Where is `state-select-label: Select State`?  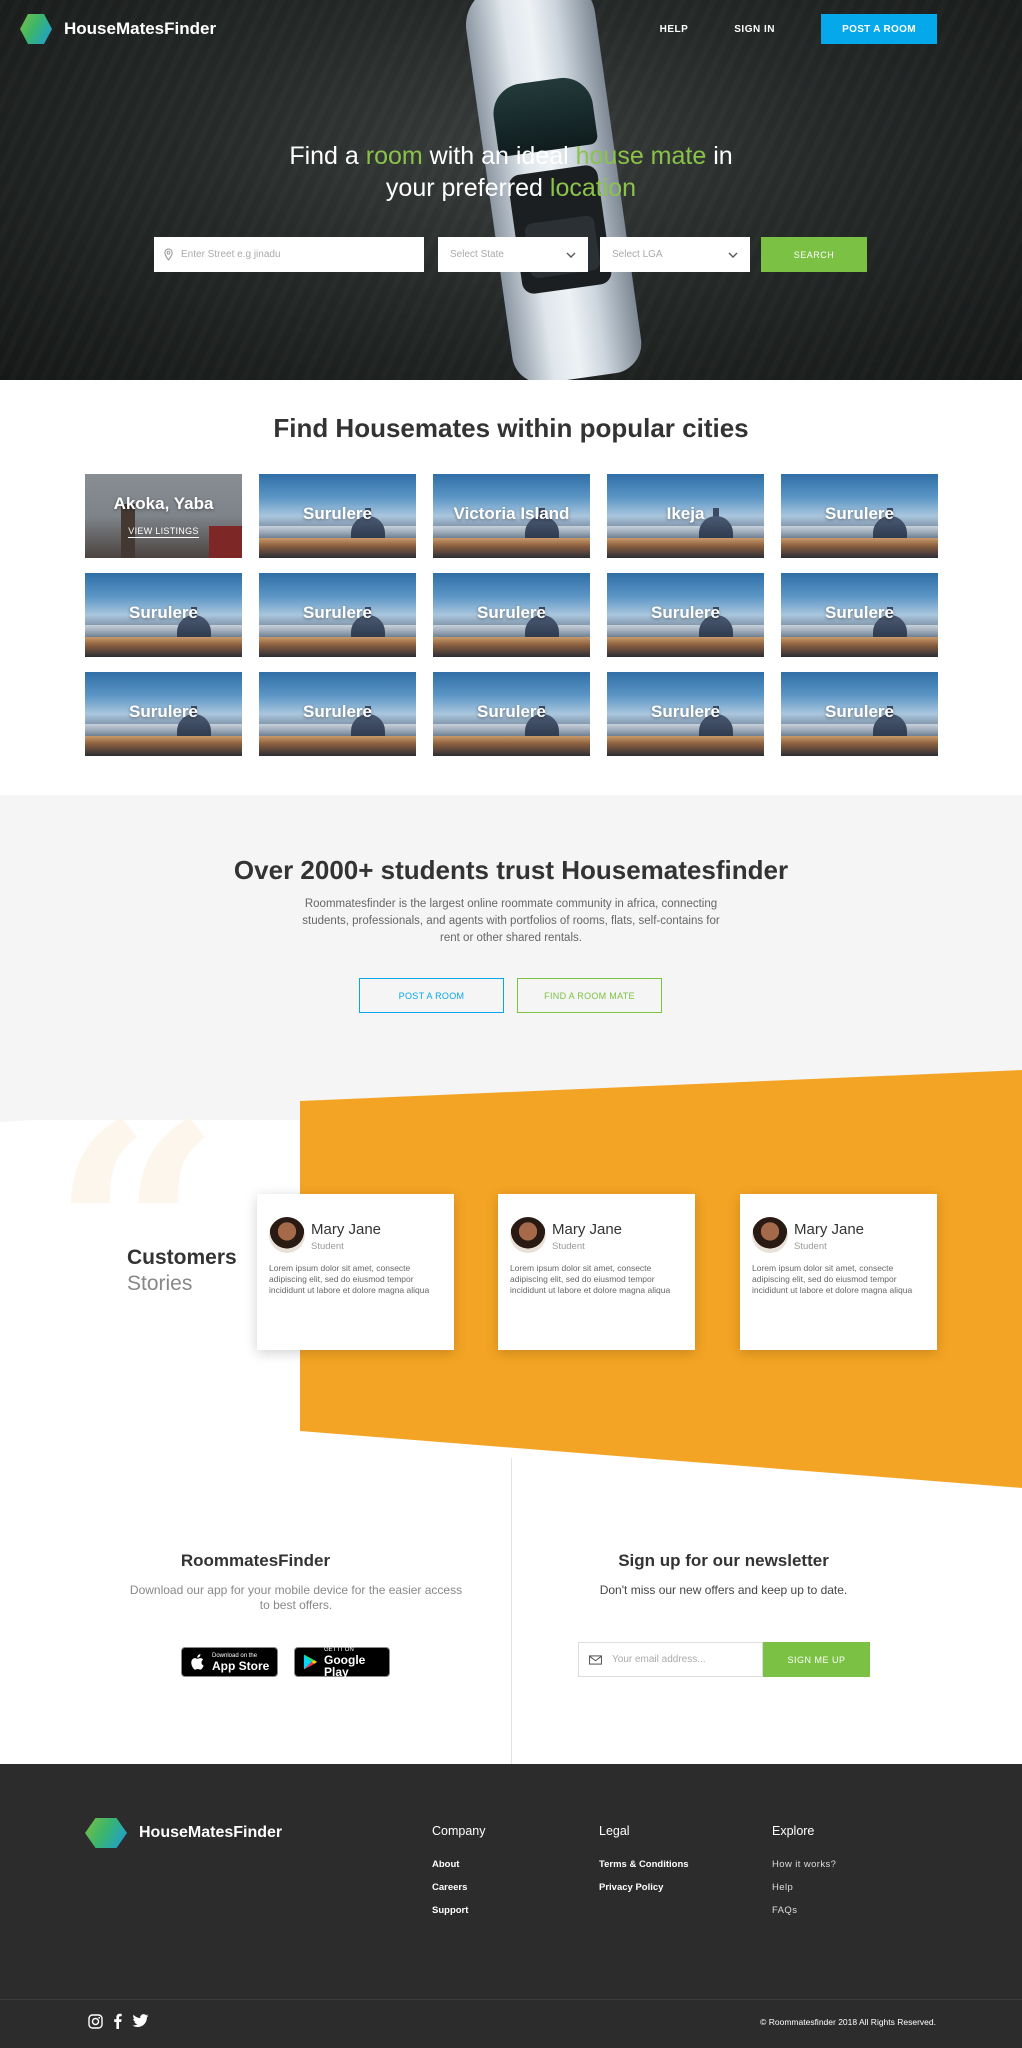 state-select-label: Select State is located at coordinates (477, 254).